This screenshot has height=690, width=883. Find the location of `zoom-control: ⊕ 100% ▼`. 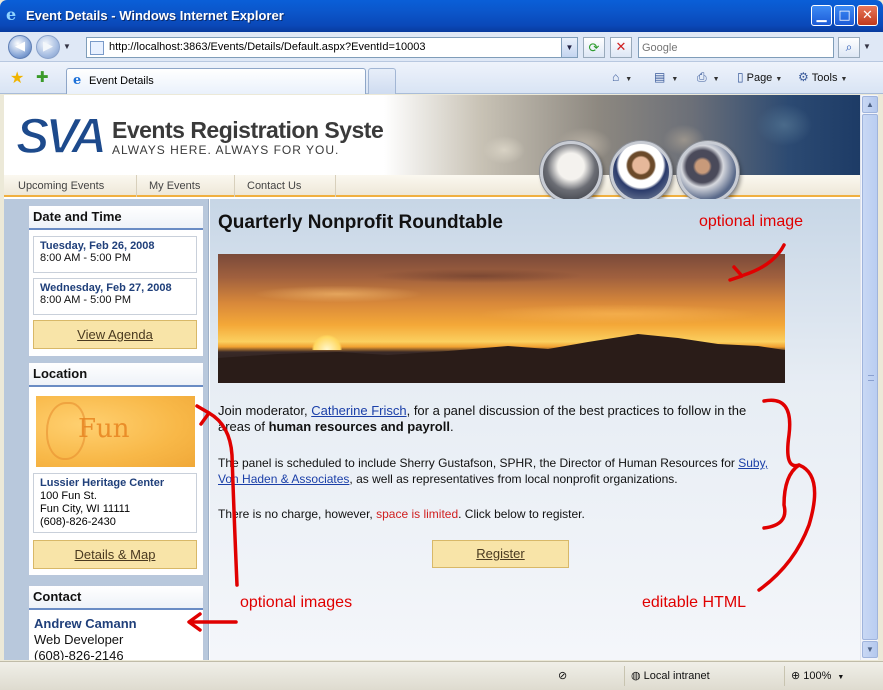

zoom-control: ⊕ 100% ▼ is located at coordinates (832, 676).